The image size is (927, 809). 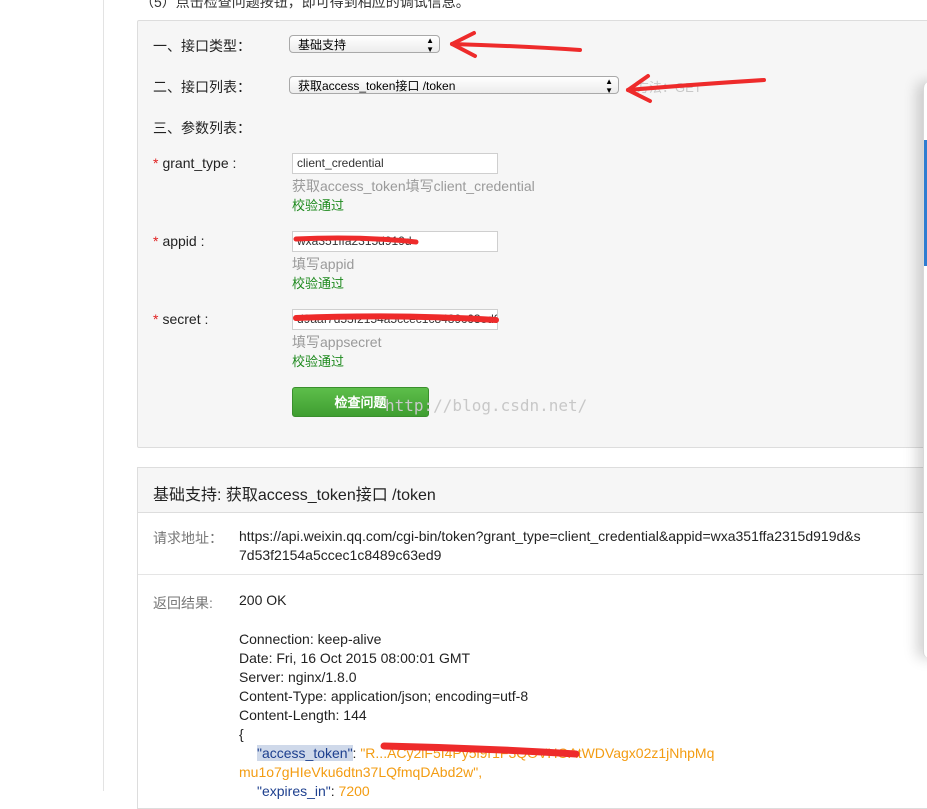 I want to click on params-label: 三、参数列表：, so click(x=202, y=128).